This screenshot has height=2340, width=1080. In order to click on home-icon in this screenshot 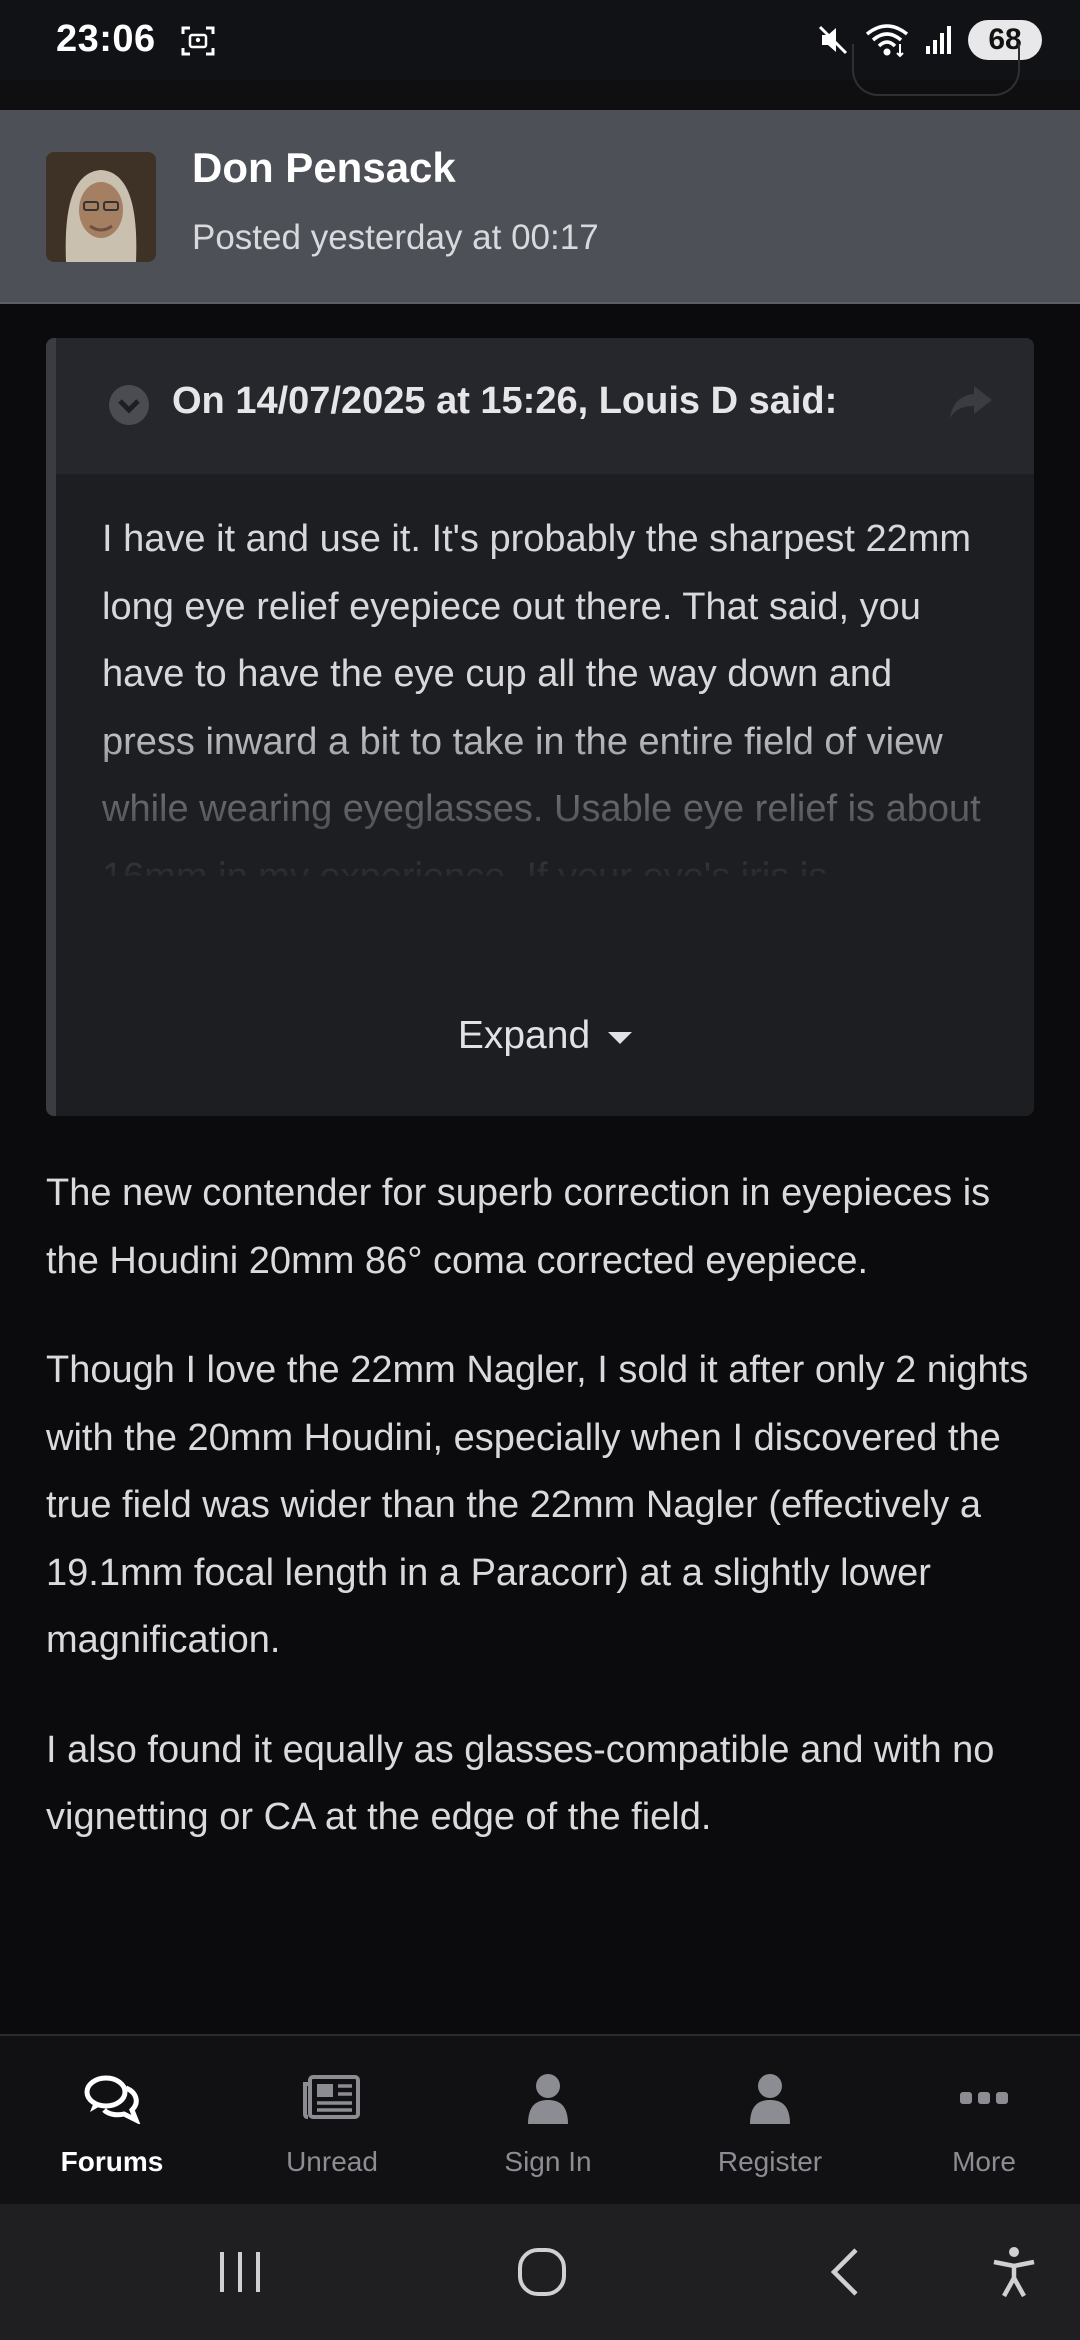, I will do `click(542, 2272)`.